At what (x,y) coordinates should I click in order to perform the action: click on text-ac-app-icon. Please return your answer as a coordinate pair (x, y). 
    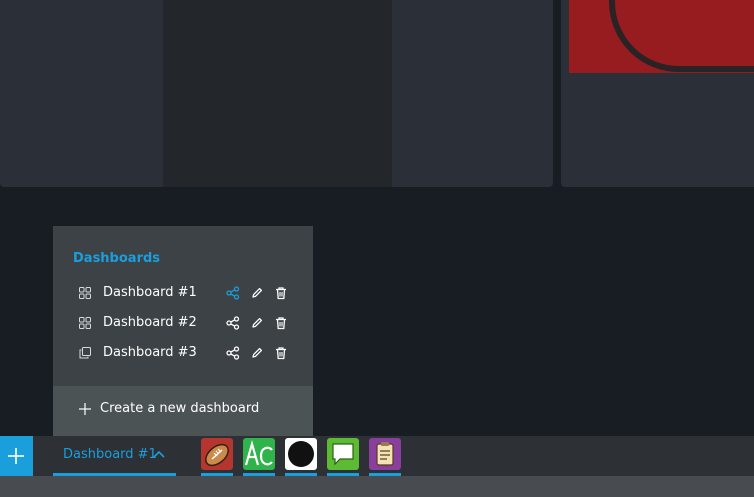
    Looking at the image, I should click on (259, 454).